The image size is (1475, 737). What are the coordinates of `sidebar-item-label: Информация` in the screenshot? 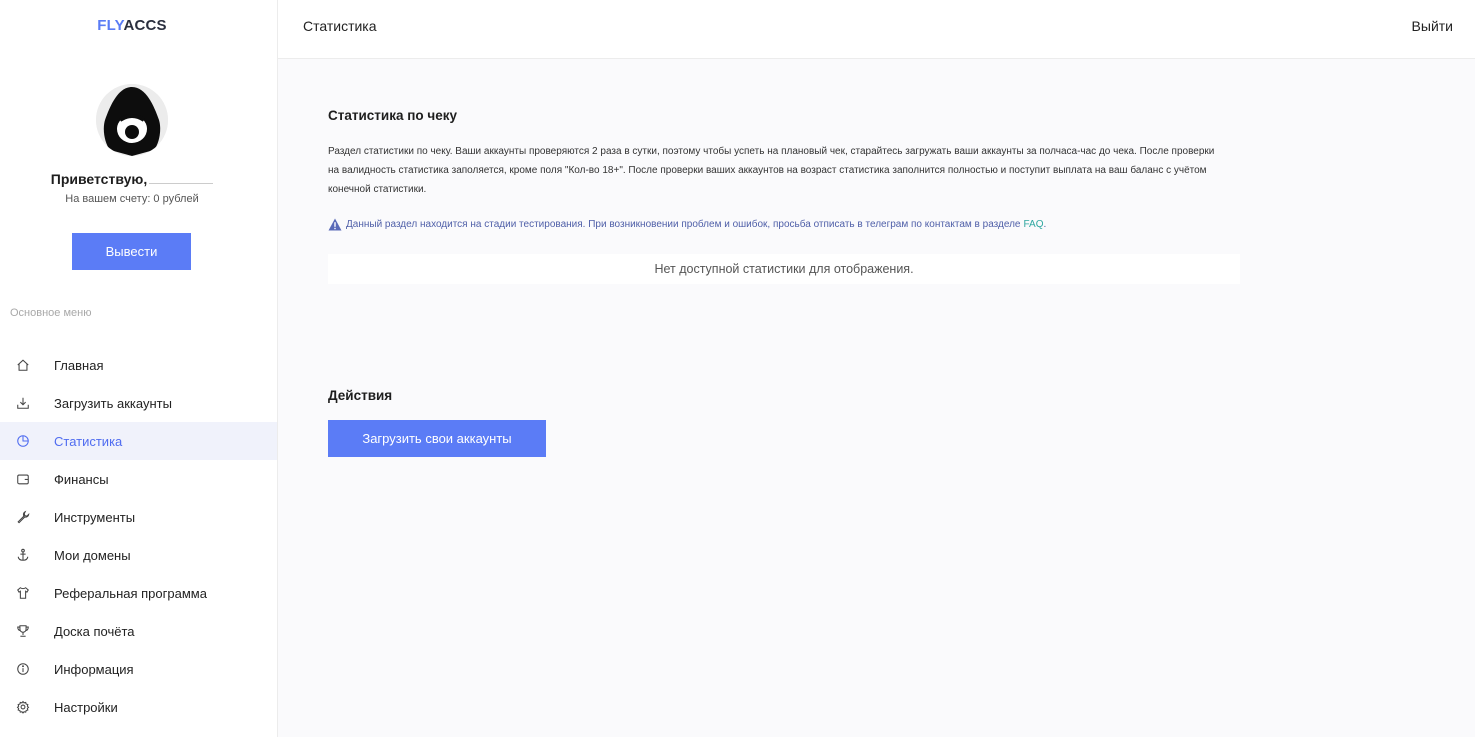 It's located at (94, 669).